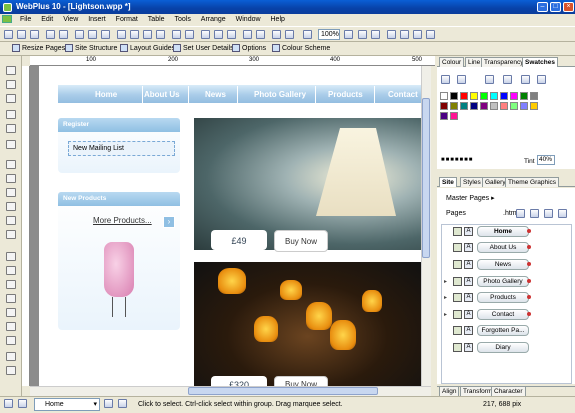 This screenshot has width=575, height=413. Describe the element at coordinates (50, 34) in the screenshot. I see `print-icon` at that location.